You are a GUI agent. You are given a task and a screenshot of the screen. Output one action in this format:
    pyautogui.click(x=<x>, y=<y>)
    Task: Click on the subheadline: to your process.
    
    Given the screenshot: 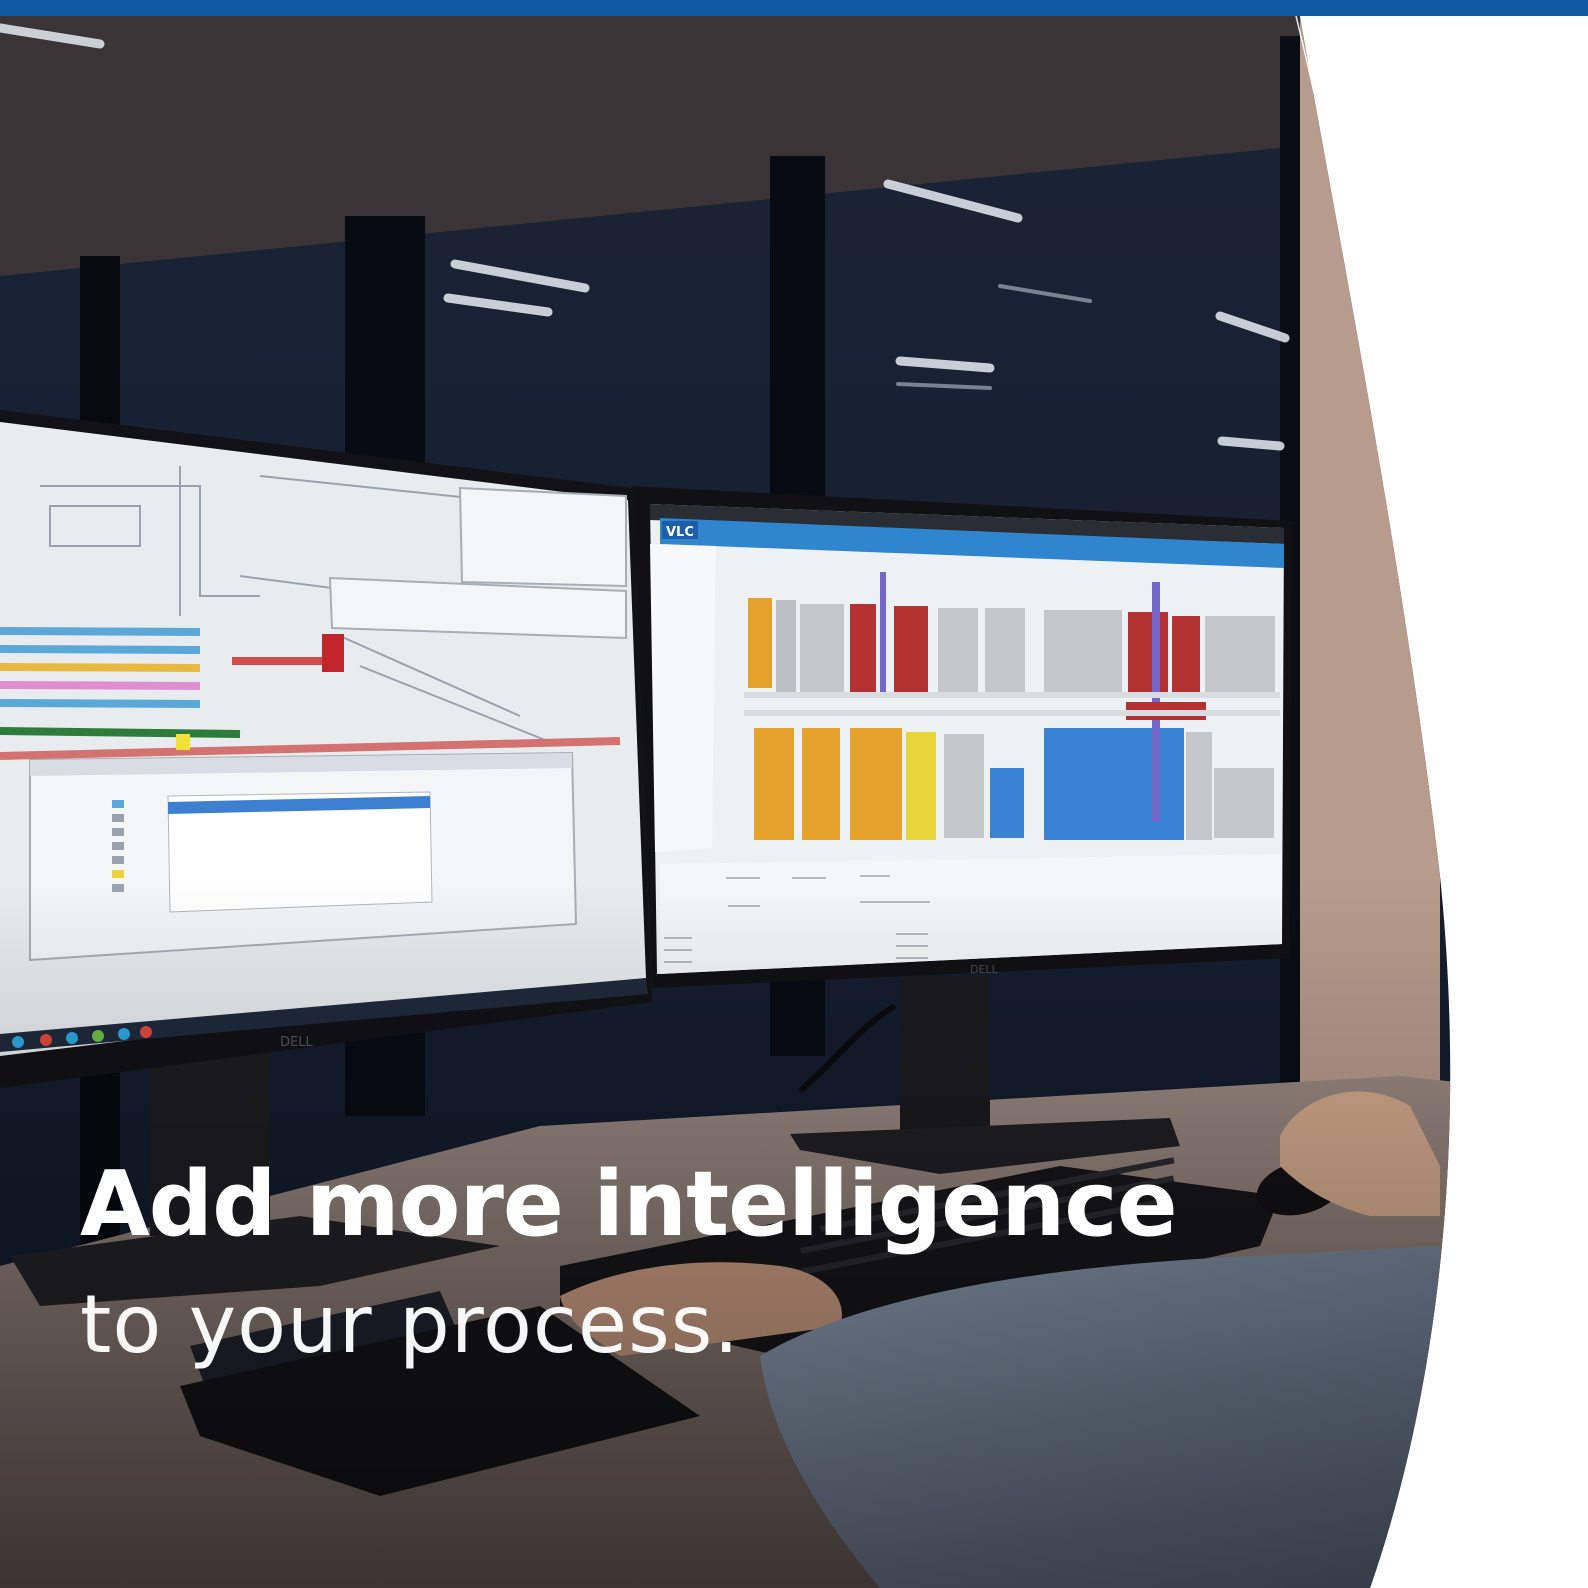 What is the action you would take?
    pyautogui.click(x=410, y=1324)
    